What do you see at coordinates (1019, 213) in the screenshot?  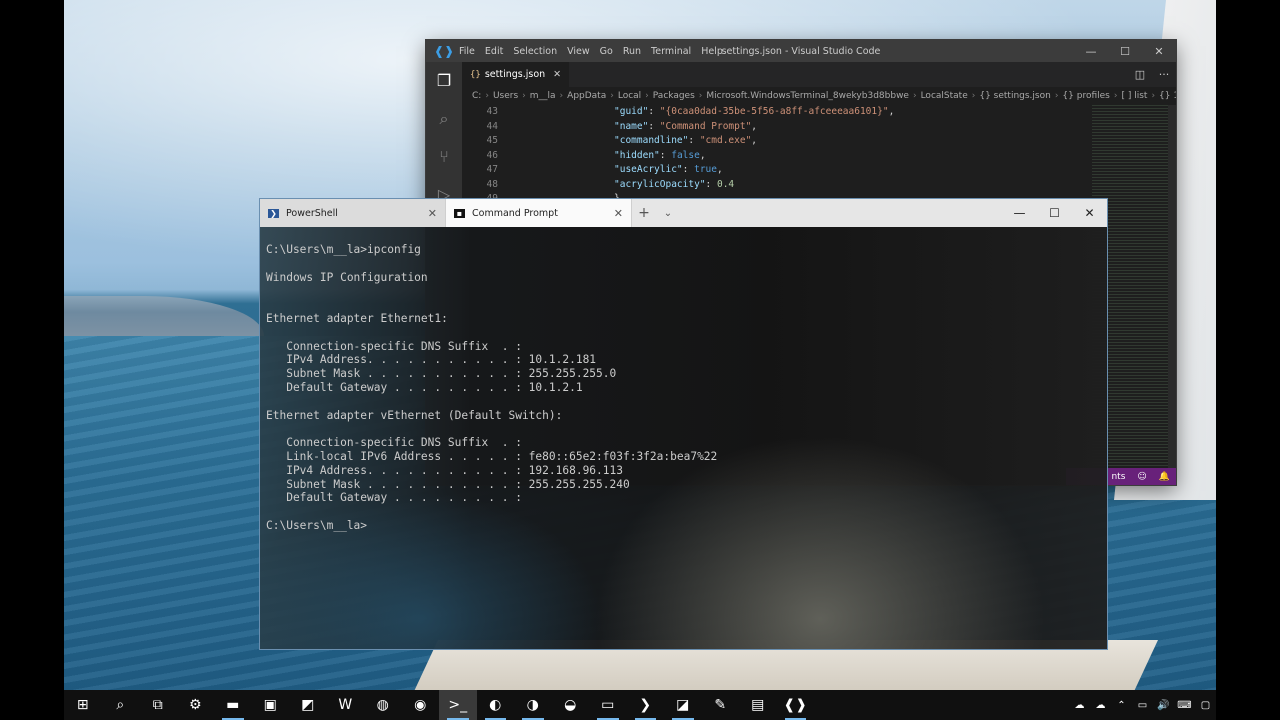 I see `terminal-minimize-button: —` at bounding box center [1019, 213].